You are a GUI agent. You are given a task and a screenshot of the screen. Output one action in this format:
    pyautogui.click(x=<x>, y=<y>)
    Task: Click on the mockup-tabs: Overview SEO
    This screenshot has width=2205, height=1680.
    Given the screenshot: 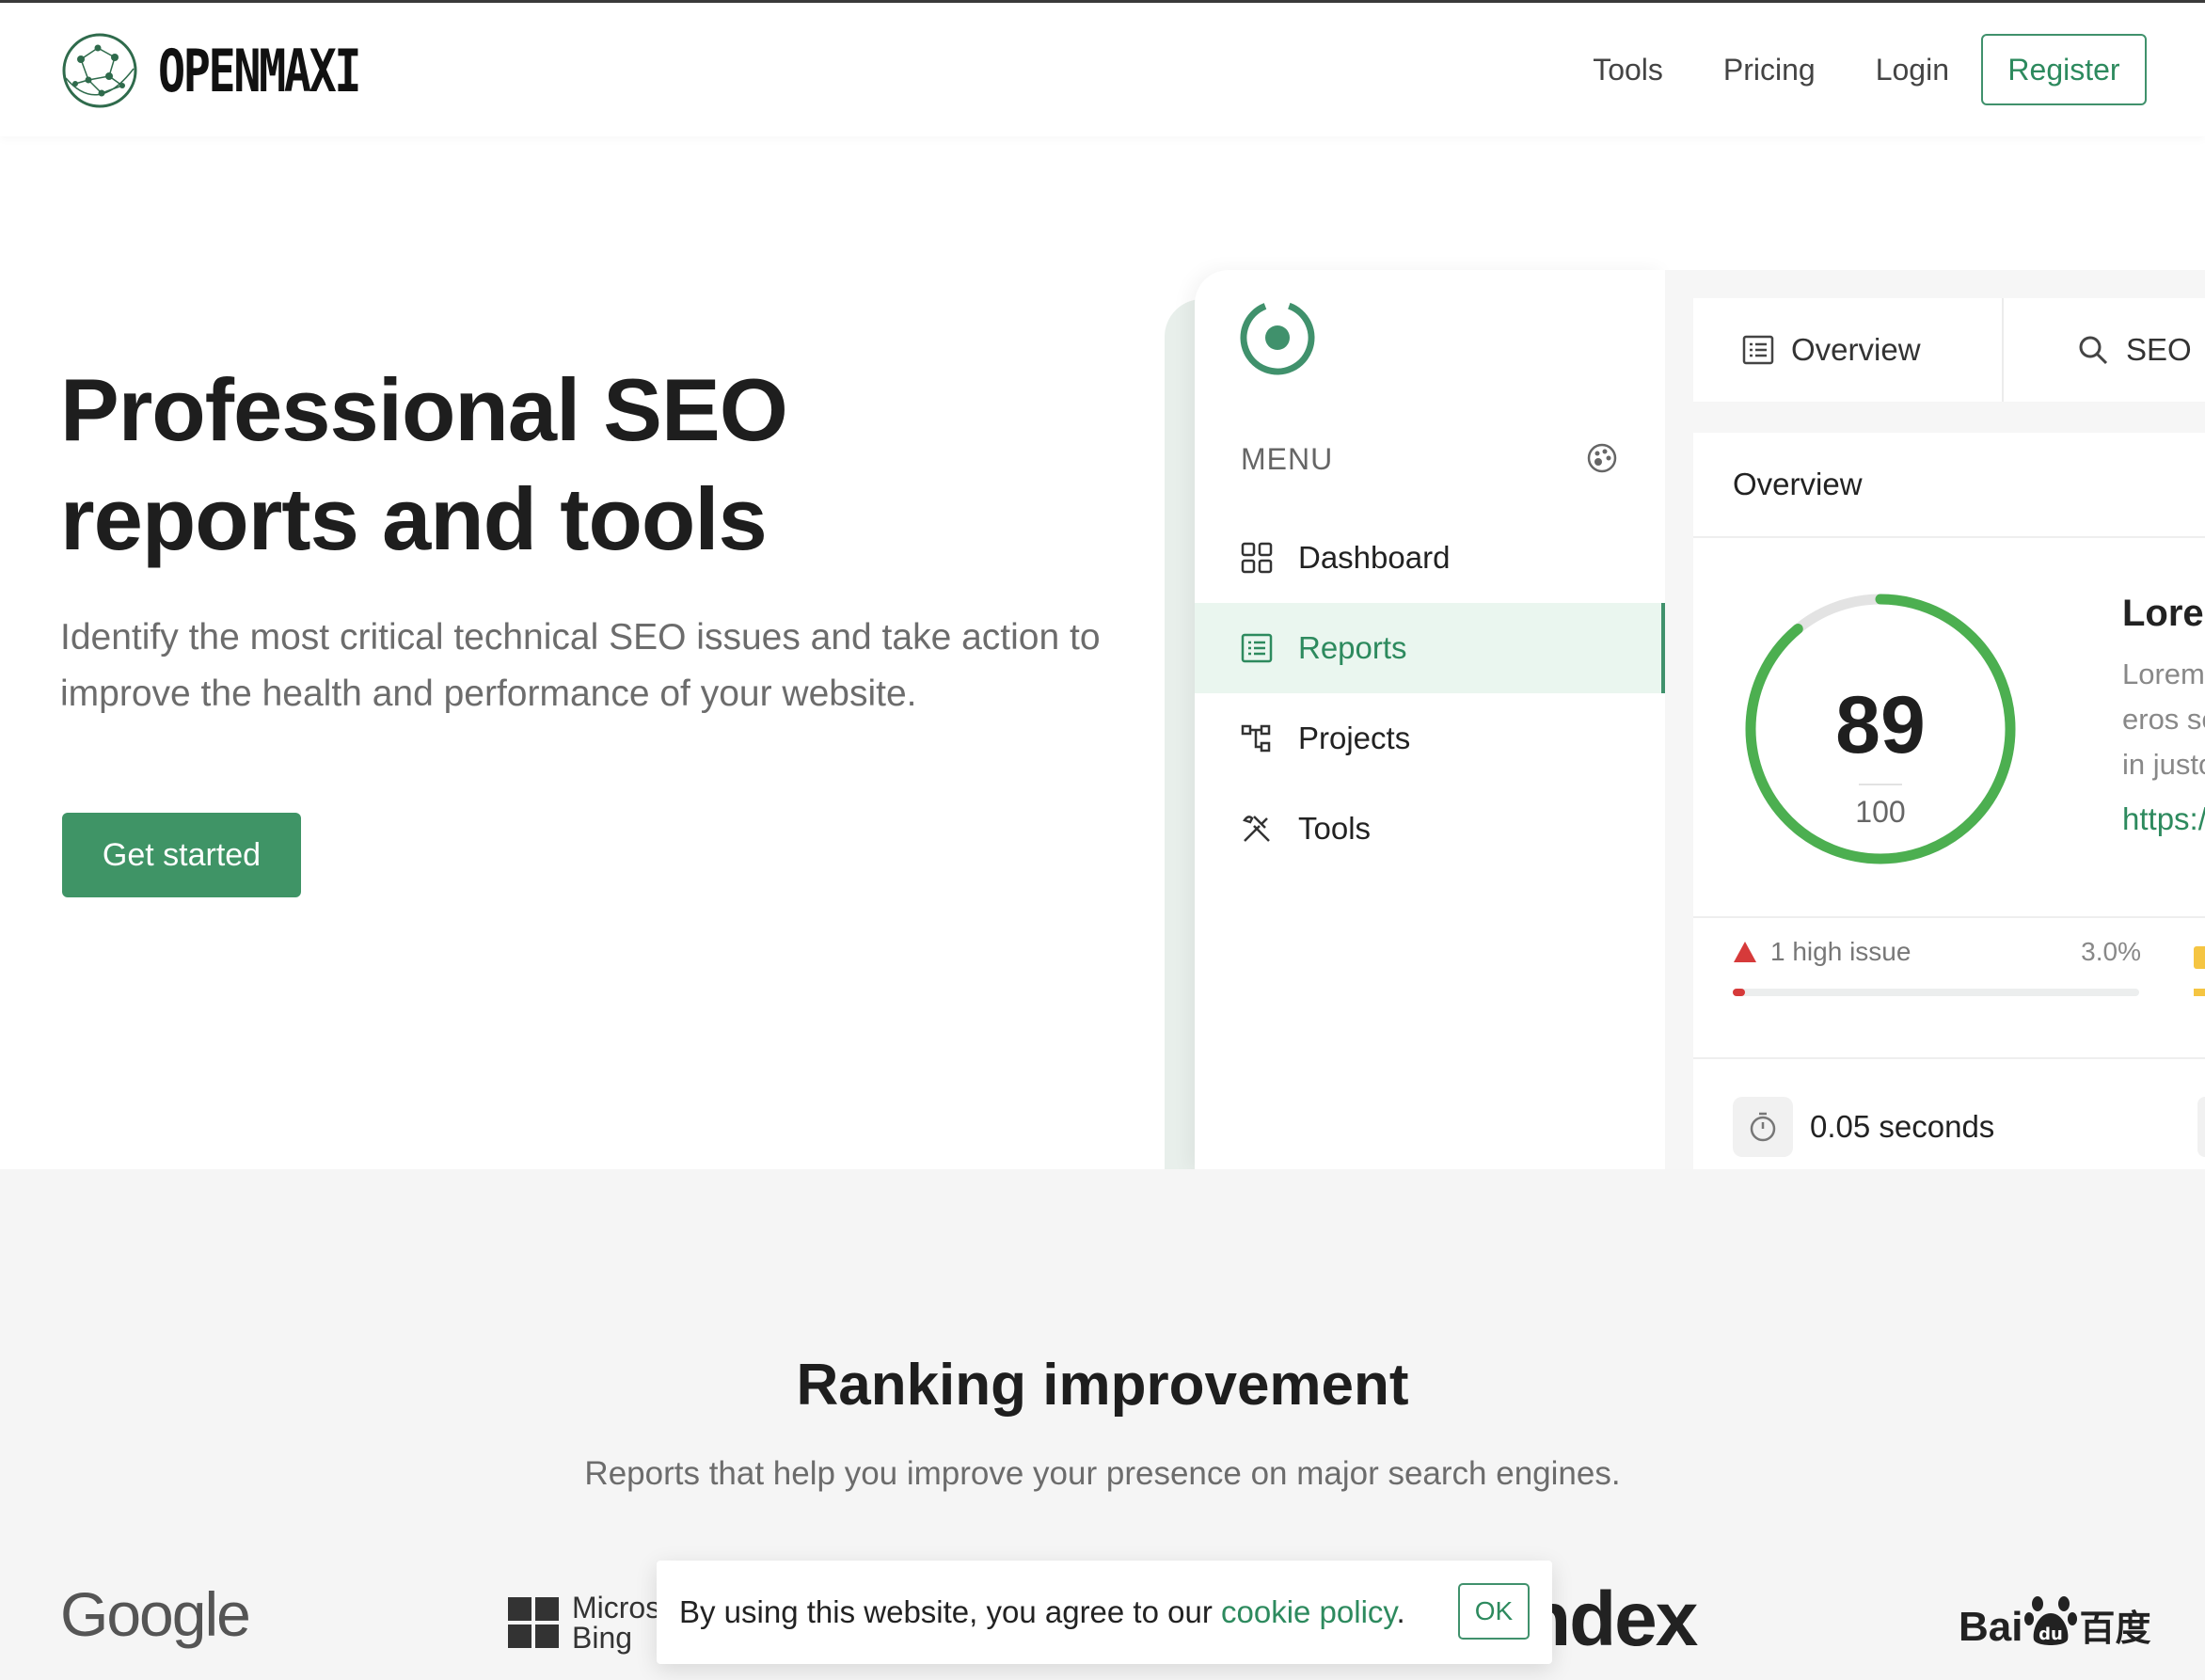 What is the action you would take?
    pyautogui.click(x=1949, y=350)
    